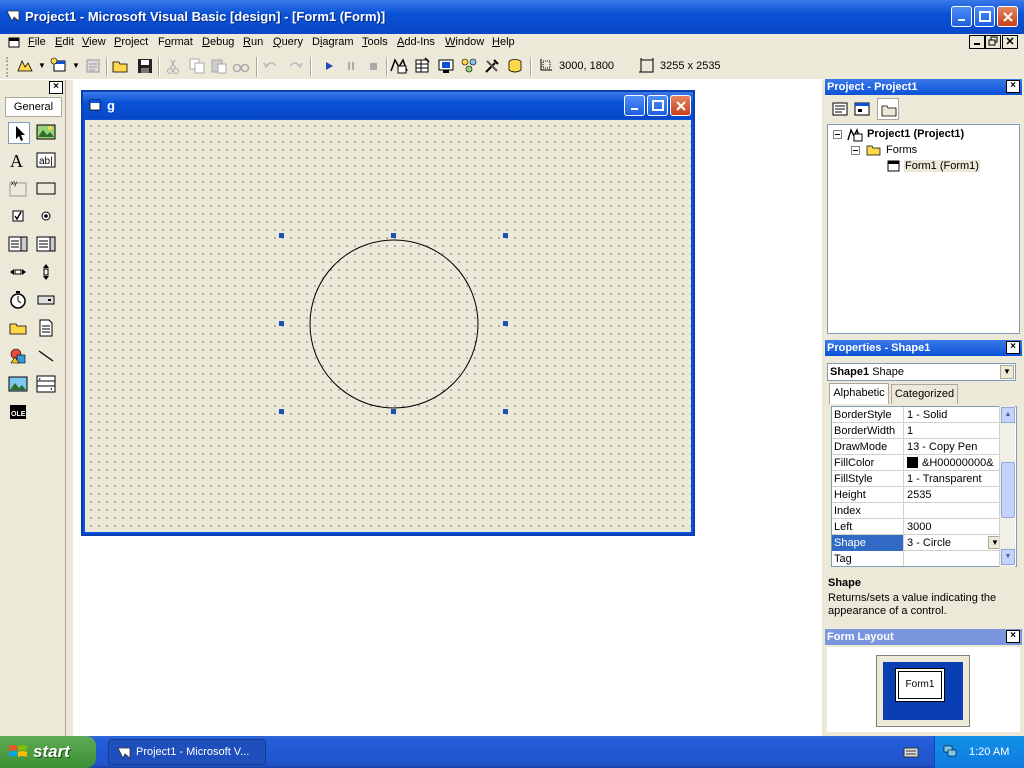 The height and width of the screenshot is (768, 1024). Describe the element at coordinates (6, 67) in the screenshot. I see `toolbar-grip` at that location.